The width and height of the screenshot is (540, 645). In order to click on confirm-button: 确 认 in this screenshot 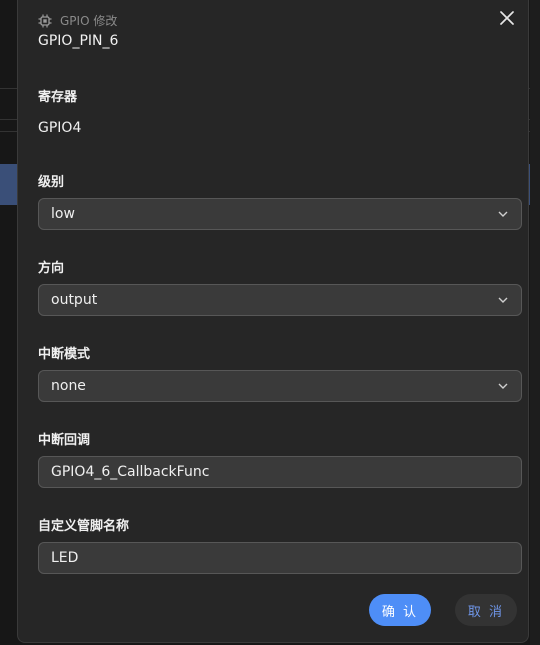, I will do `click(400, 610)`.